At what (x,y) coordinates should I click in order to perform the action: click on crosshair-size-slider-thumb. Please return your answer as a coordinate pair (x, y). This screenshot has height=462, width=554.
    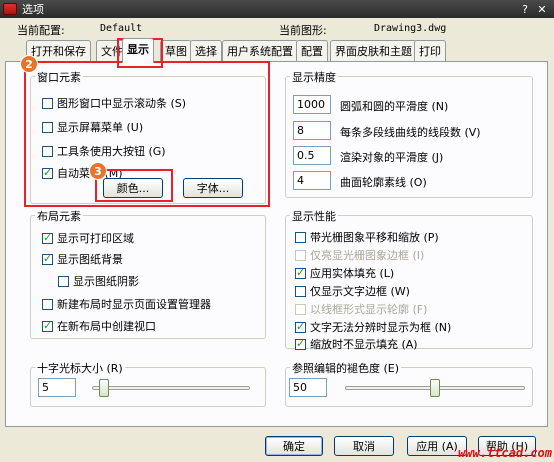
    Looking at the image, I should click on (104, 388).